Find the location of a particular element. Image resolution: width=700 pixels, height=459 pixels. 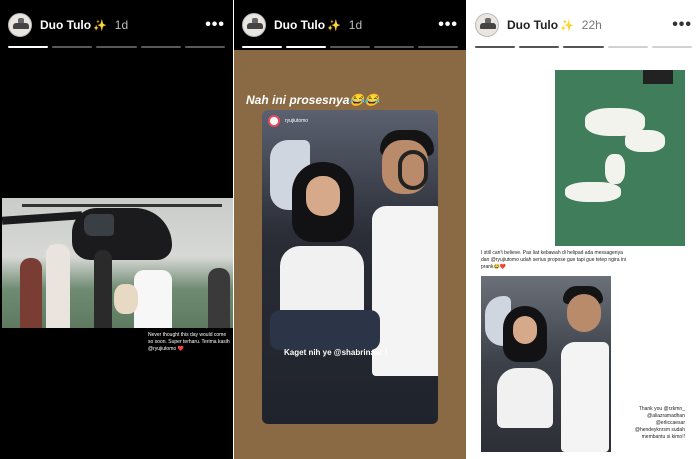

story-sticker-text: Kaget nih ye @shabrinaar ! is located at coordinates (336, 352).